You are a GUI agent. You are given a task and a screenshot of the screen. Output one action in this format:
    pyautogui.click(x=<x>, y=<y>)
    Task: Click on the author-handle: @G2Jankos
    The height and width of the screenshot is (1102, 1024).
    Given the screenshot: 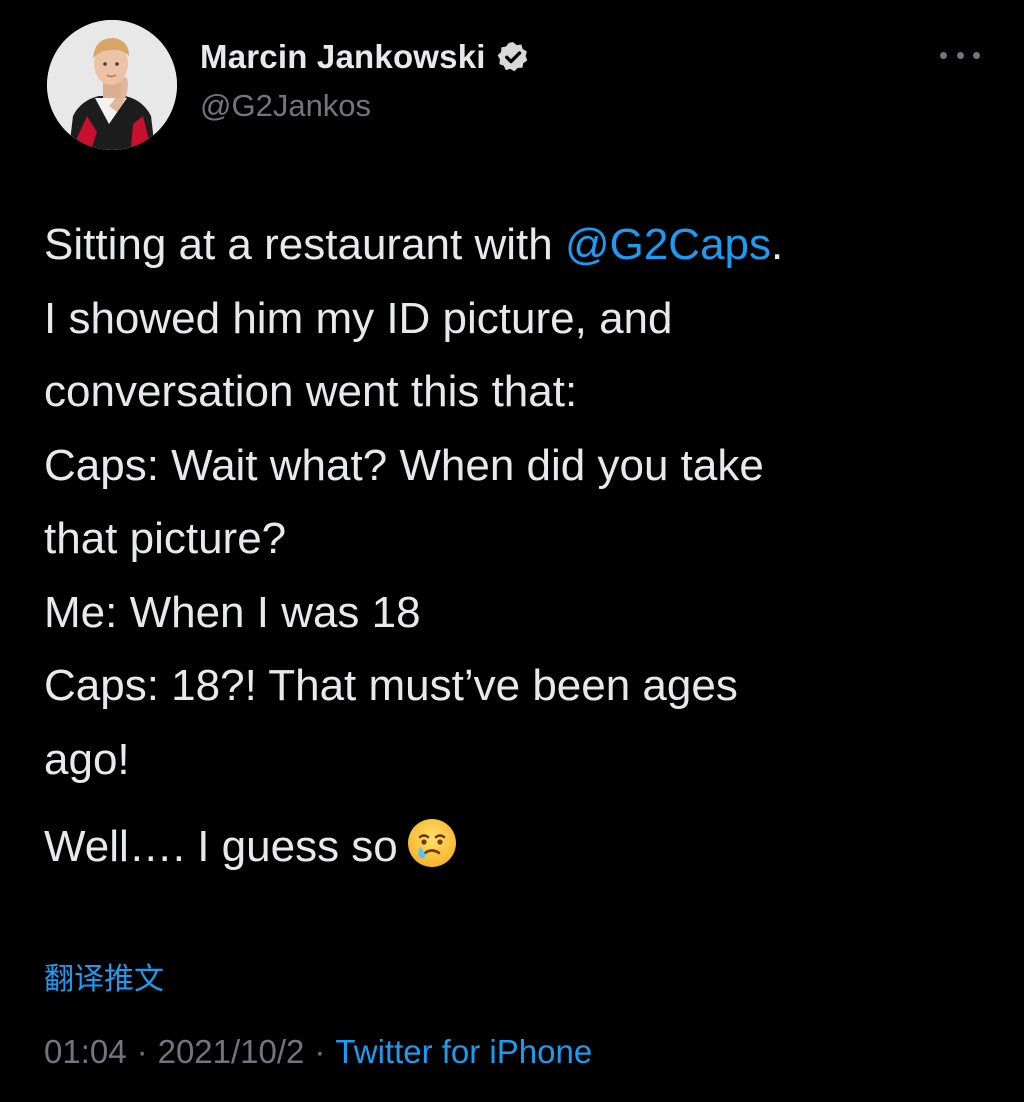 What is the action you would take?
    pyautogui.click(x=285, y=106)
    